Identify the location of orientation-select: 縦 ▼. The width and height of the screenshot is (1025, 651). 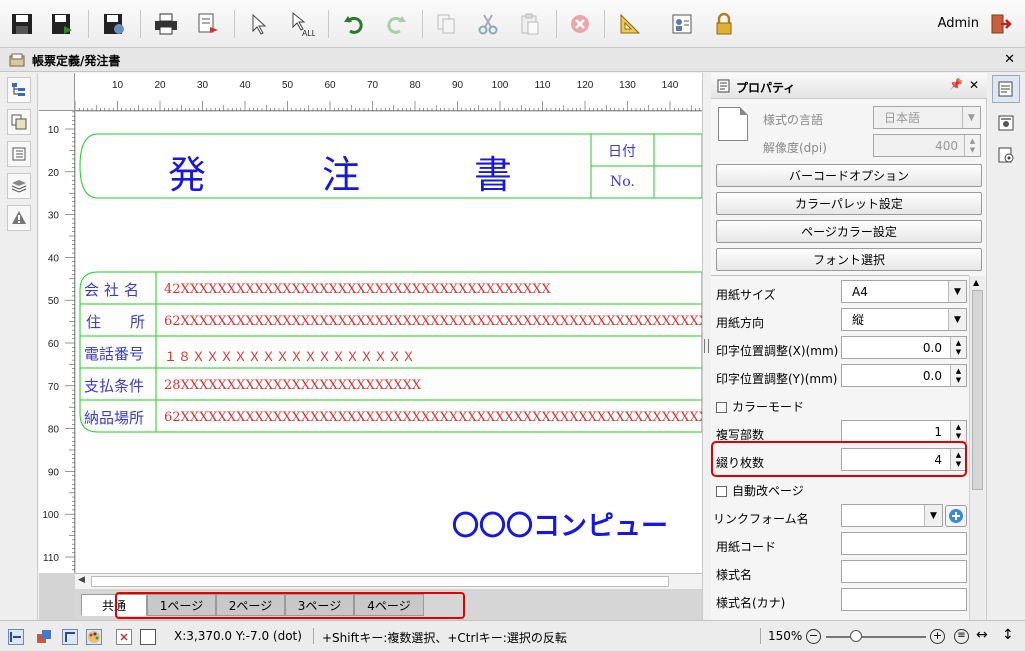
(904, 319).